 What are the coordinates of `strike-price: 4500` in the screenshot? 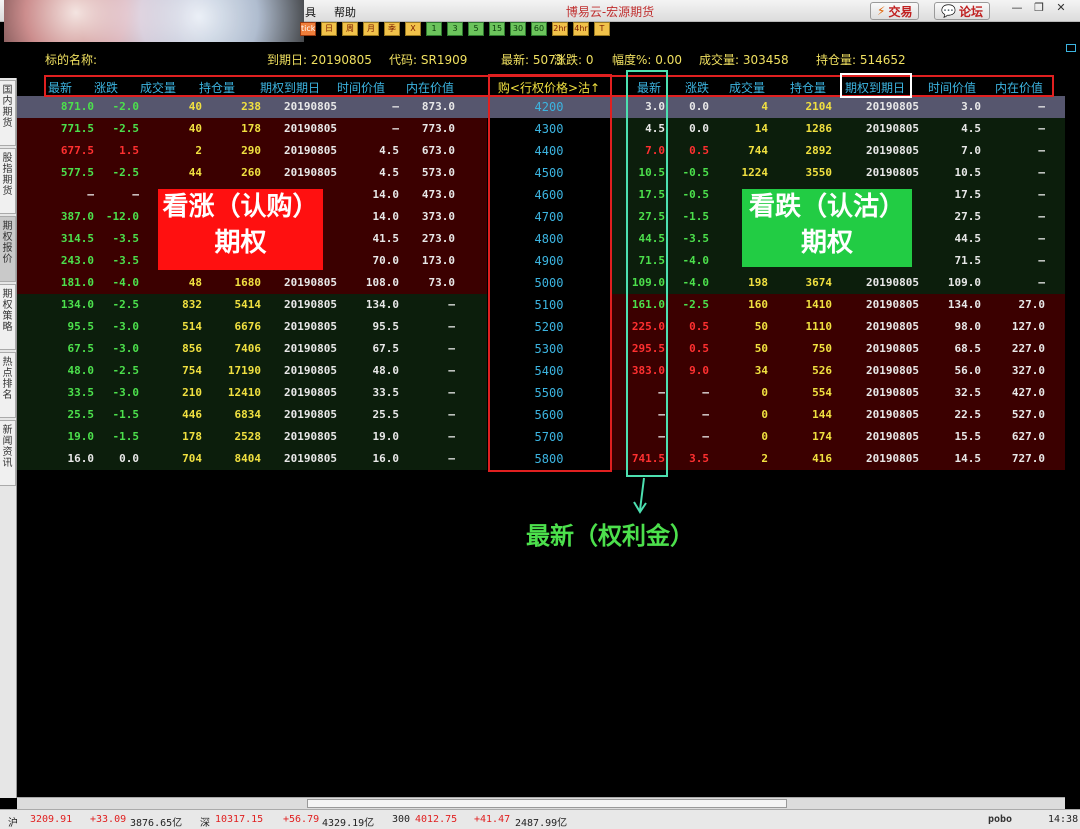 It's located at (549, 173).